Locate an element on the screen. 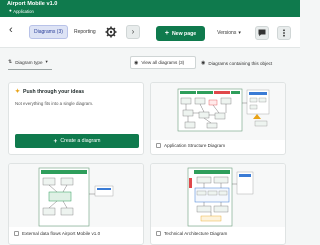  diagram-card: Technical Architecture Diagram is located at coordinates (218, 204).